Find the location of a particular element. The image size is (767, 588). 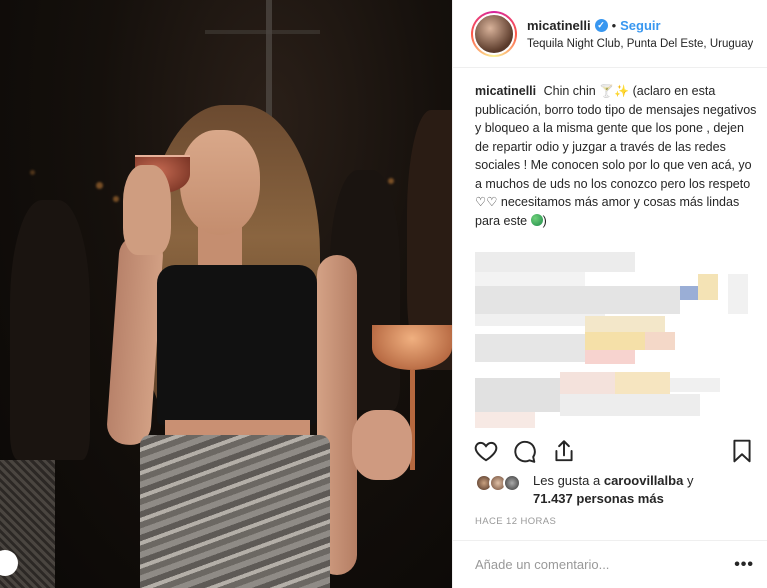

liker-avatars is located at coordinates (503, 483).